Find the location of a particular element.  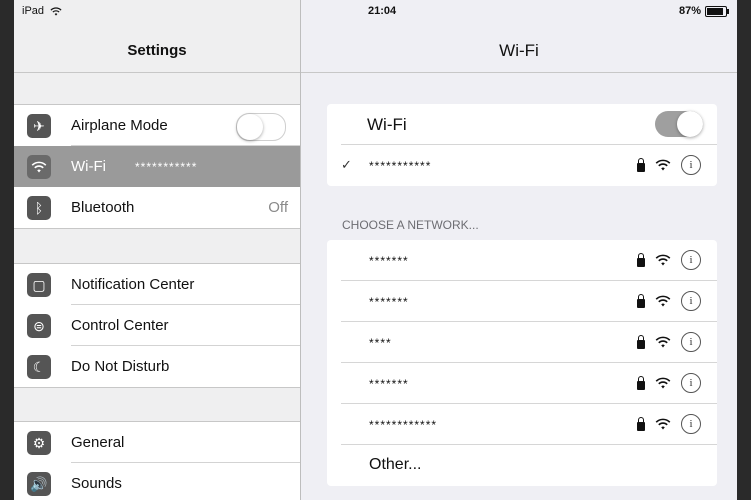

wifi-pane-title: Wi-Fi is located at coordinates (519, 50).